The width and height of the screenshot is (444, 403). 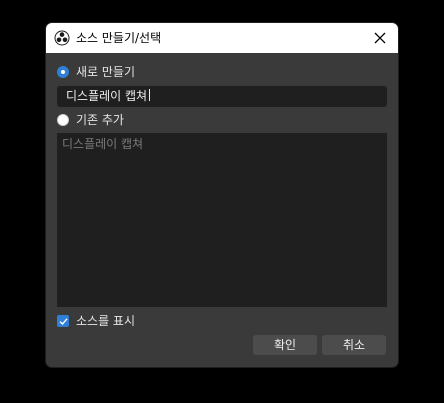 I want to click on title-bar: 소스 만들기/선택, so click(x=222, y=38).